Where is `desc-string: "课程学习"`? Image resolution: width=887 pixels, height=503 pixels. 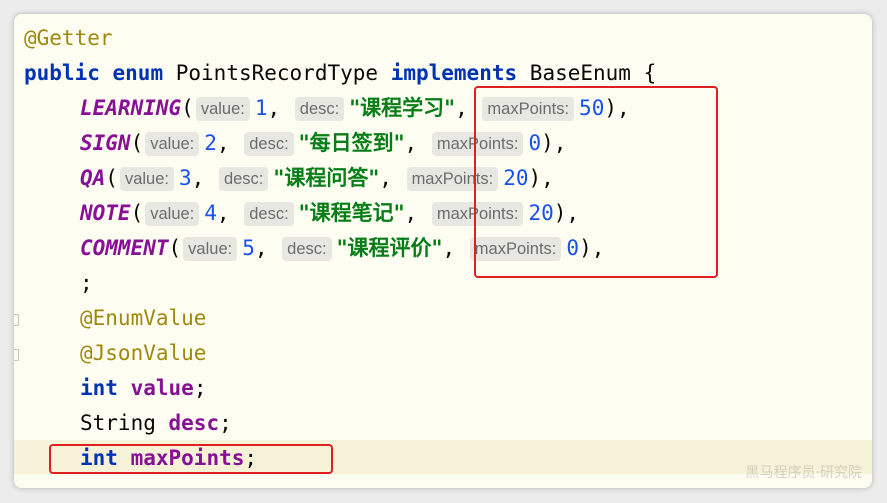 desc-string: "课程学习" is located at coordinates (402, 108).